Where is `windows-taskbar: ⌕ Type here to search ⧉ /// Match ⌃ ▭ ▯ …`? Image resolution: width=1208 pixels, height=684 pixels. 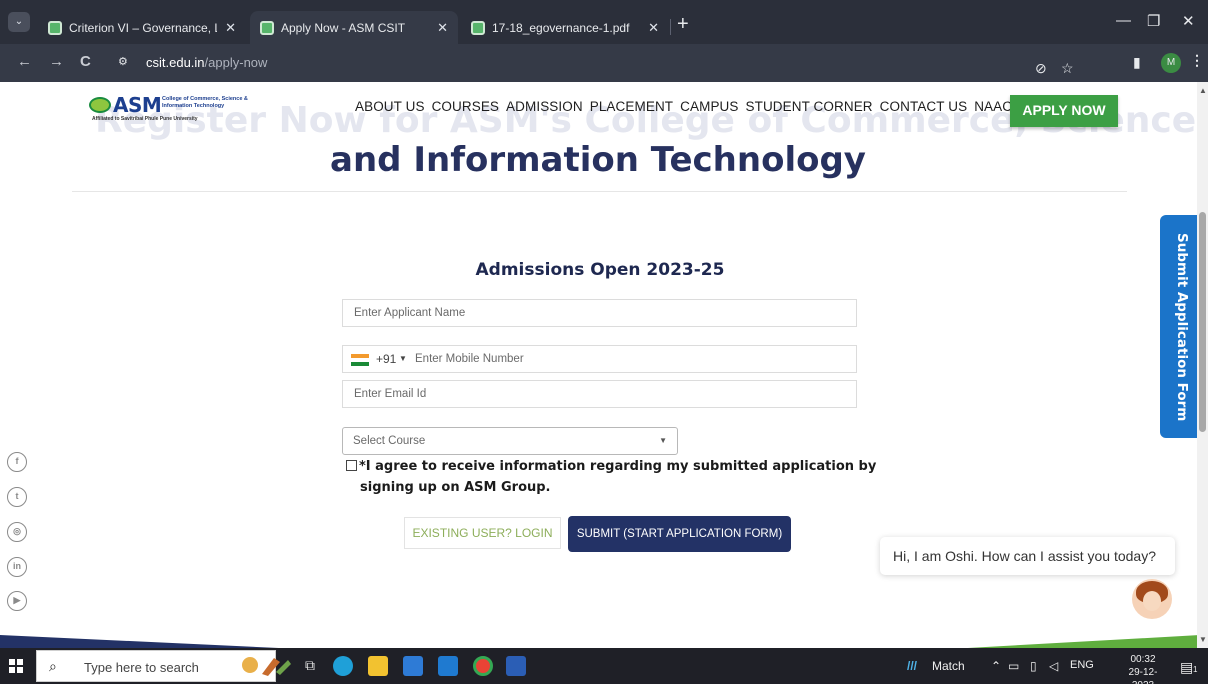
windows-taskbar: ⌕ Type here to search ⧉ /// Match ⌃ ▭ ▯ … is located at coordinates (604, 666).